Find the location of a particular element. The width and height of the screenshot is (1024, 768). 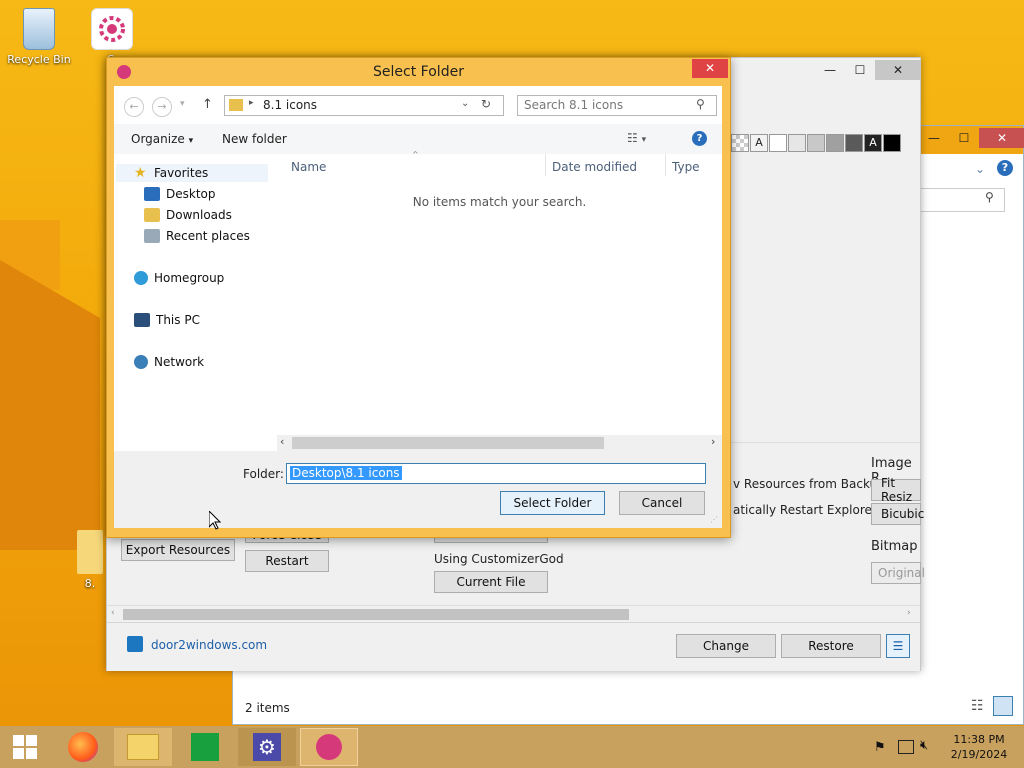

mouse-cursor-icon is located at coordinates (215, 520).